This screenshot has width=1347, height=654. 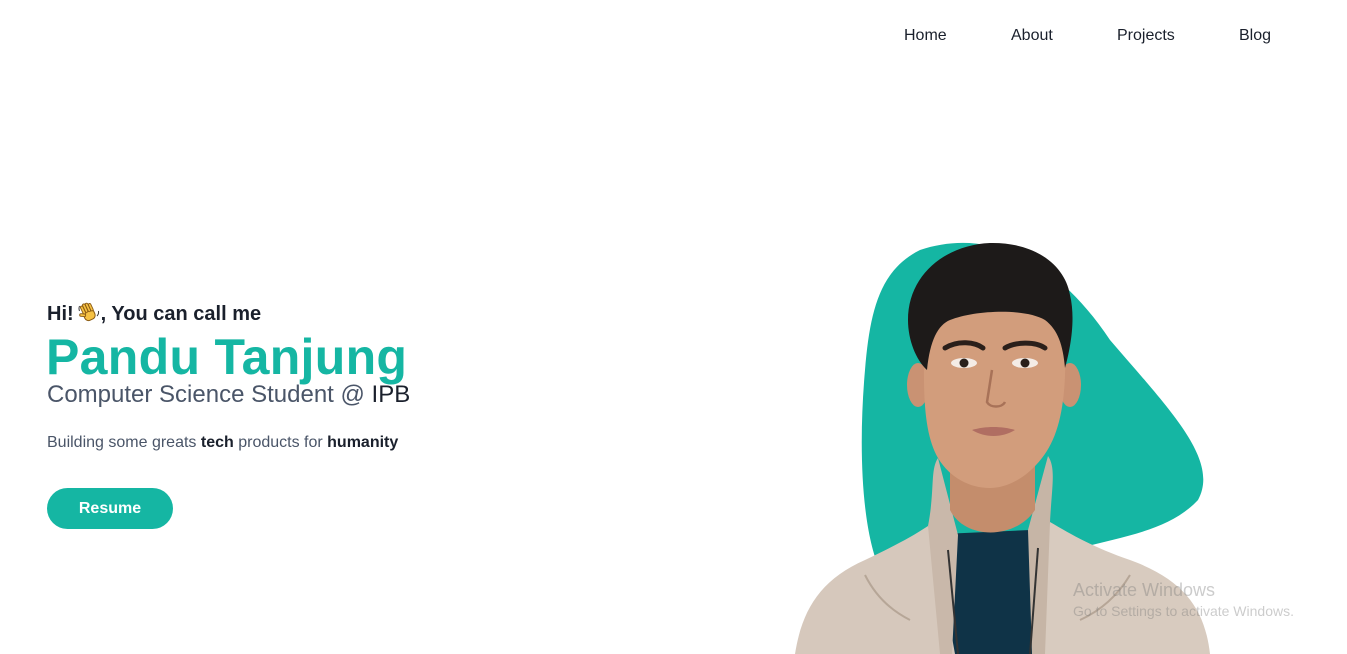 What do you see at coordinates (110, 508) in the screenshot?
I see `resume-button: Resume` at bounding box center [110, 508].